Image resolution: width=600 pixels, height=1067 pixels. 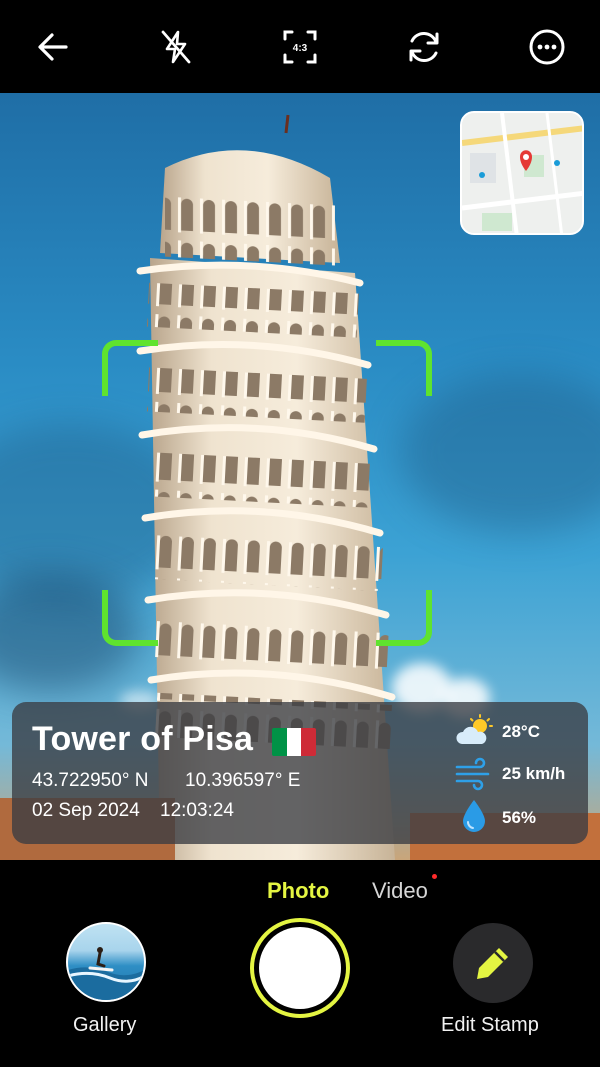 I want to click on video-notification-dot, so click(x=434, y=876).